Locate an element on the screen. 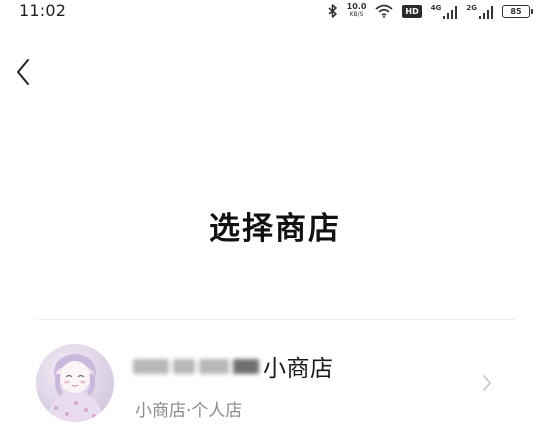  battery-level: 85 is located at coordinates (516, 11).